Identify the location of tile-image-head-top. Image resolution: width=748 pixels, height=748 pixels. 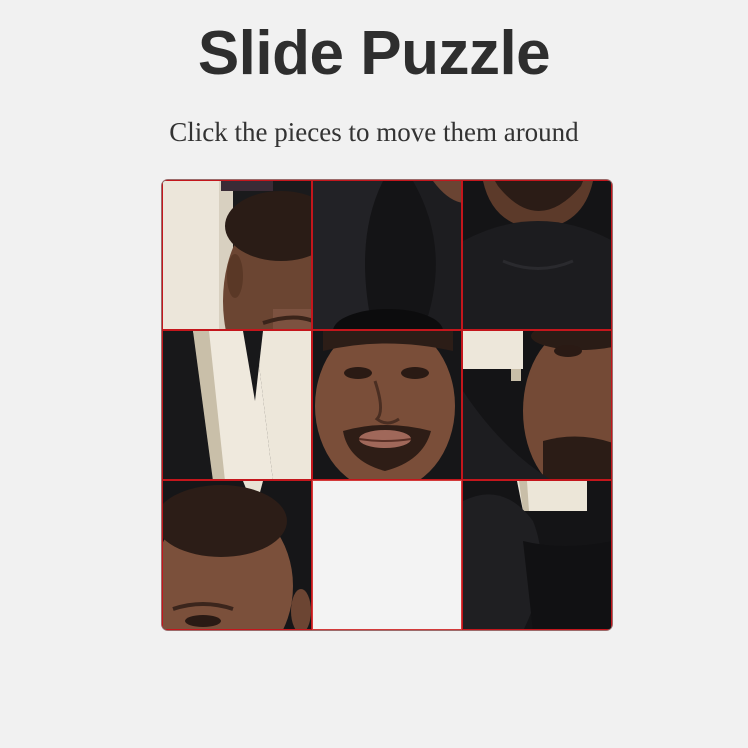
(237, 555).